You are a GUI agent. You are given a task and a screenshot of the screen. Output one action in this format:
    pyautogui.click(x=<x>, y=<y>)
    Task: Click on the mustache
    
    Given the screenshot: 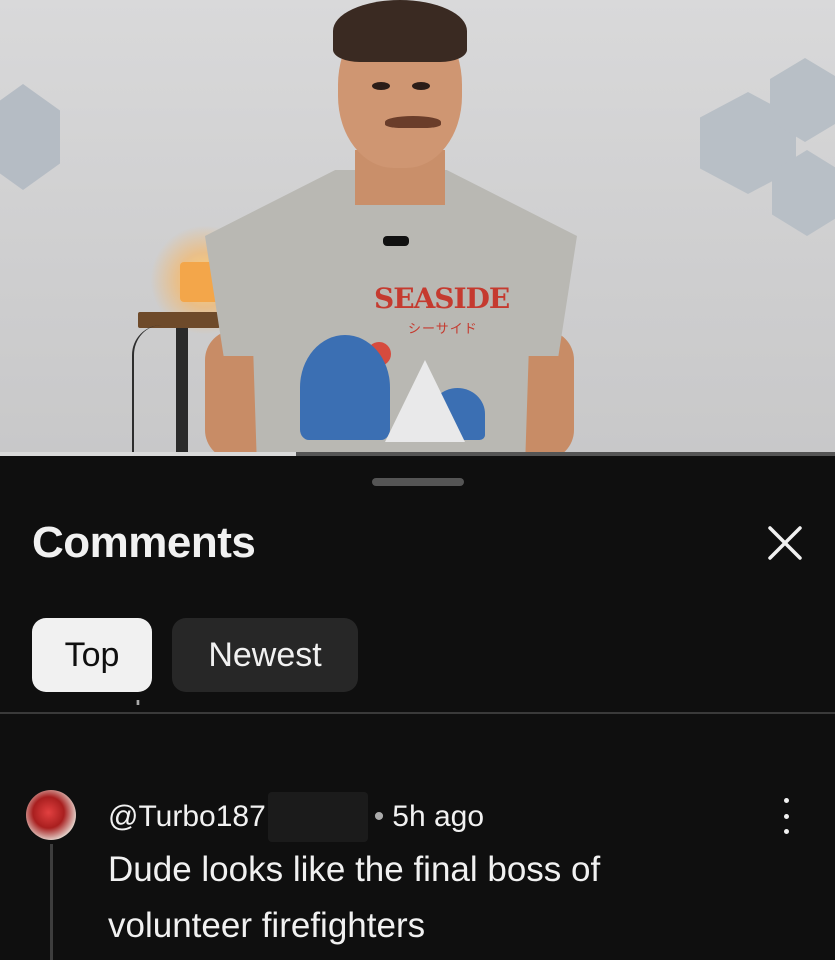 What is the action you would take?
    pyautogui.click(x=413, y=122)
    